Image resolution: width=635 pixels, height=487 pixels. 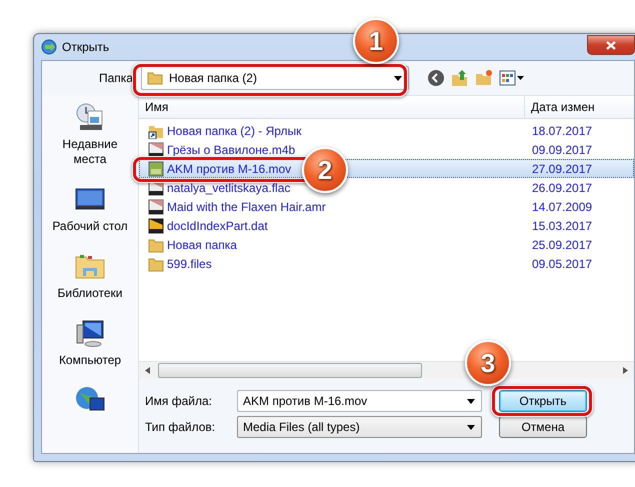 I want to click on data-file-icon, so click(x=156, y=226).